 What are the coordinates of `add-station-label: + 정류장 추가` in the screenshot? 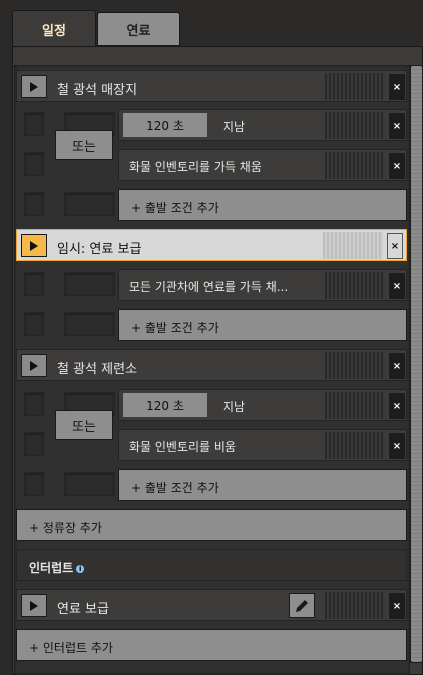 It's located at (65, 528).